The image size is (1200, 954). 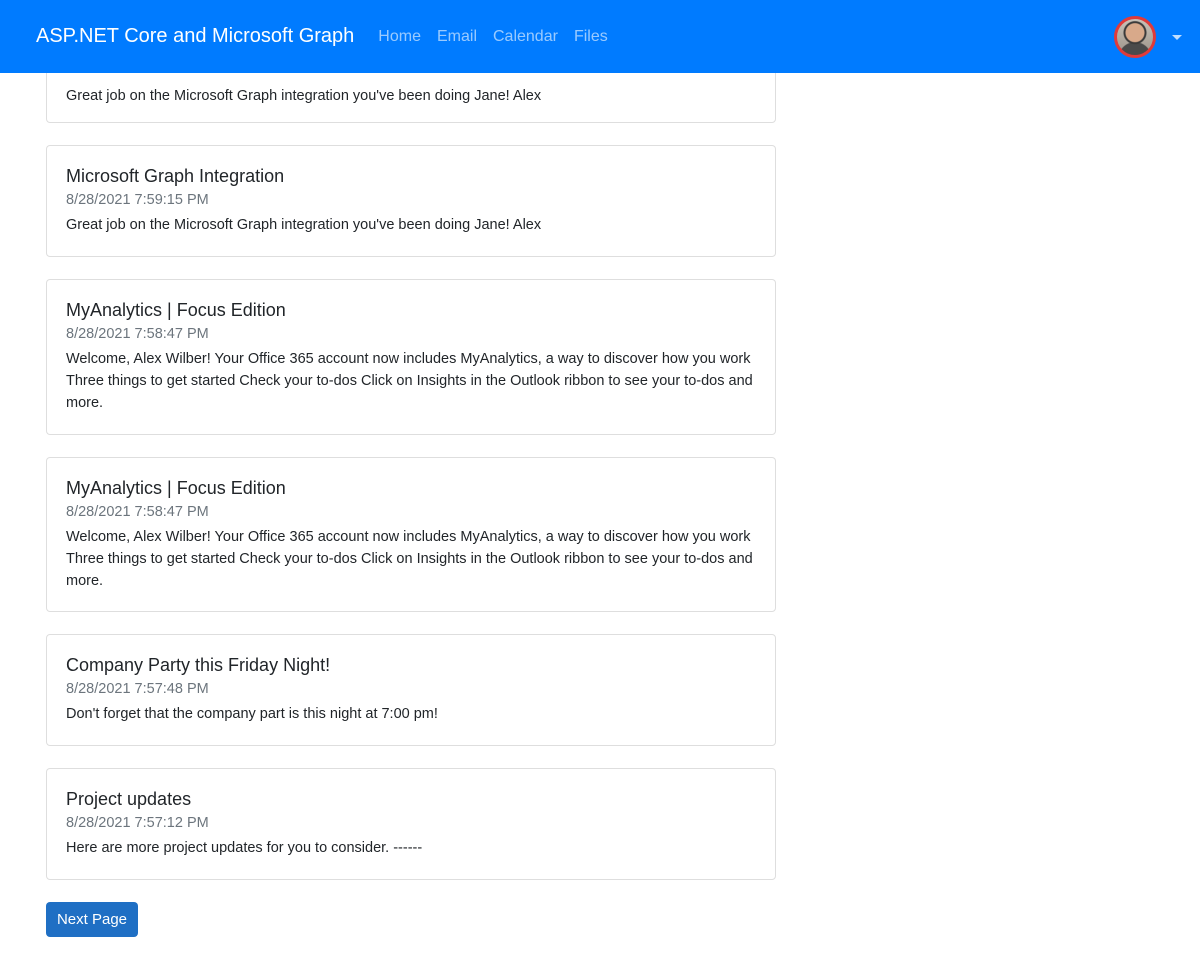 What do you see at coordinates (457, 37) in the screenshot?
I see `nav-link-email: Email` at bounding box center [457, 37].